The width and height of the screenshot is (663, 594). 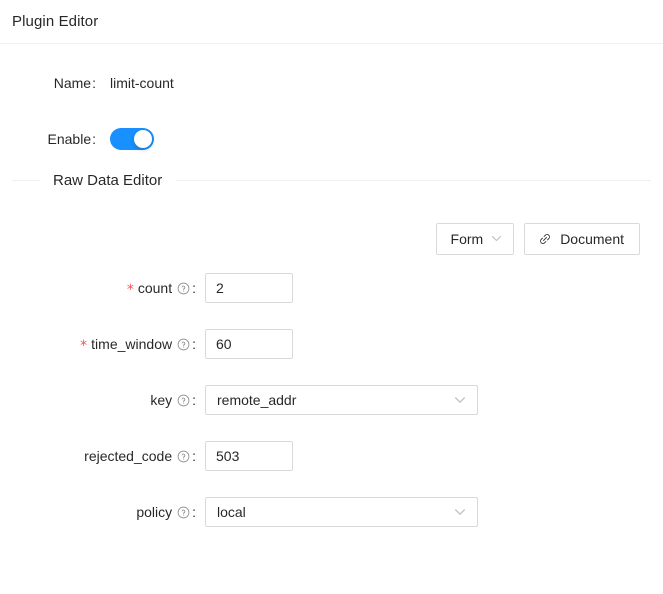 What do you see at coordinates (545, 239) in the screenshot?
I see `link-icon` at bounding box center [545, 239].